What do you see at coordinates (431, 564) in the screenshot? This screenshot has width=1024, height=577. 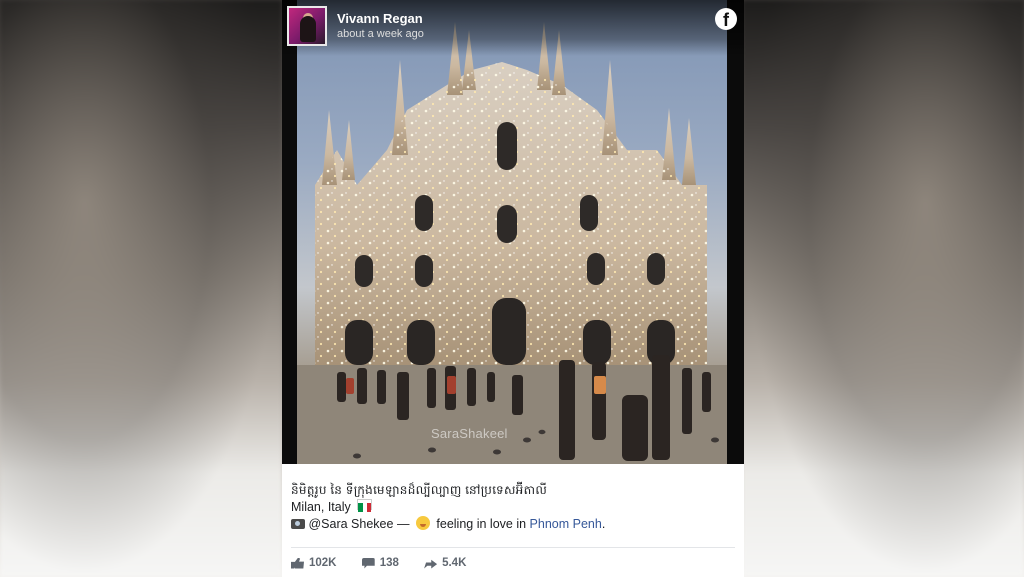 I see `share-arrow-icon` at bounding box center [431, 564].